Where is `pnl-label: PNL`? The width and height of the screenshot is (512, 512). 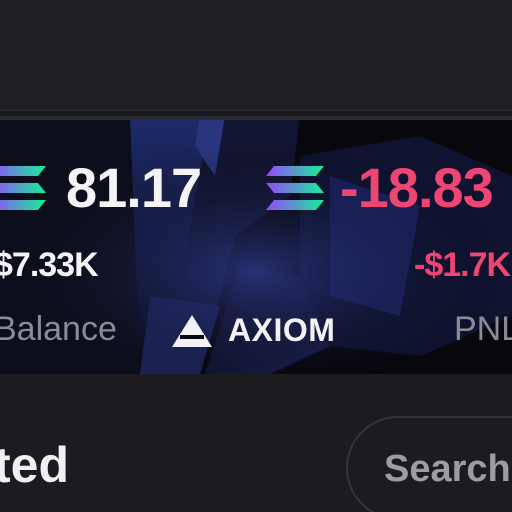
pnl-label: PNL is located at coordinates (483, 329).